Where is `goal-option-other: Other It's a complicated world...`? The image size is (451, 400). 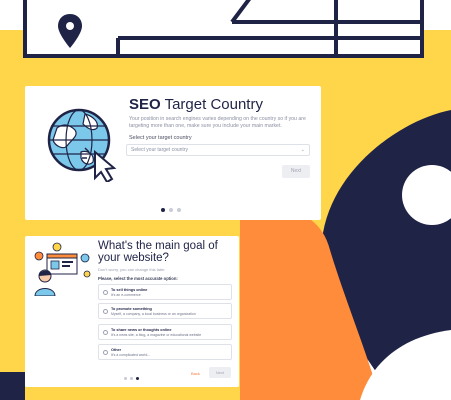
goal-option-other: Other It's a complicated world... is located at coordinates (165, 352).